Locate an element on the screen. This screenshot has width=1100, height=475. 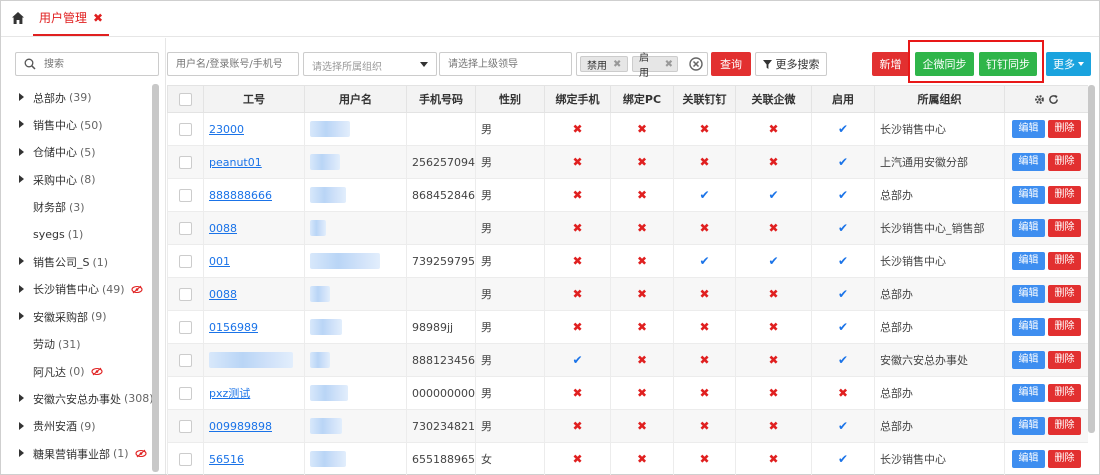
sidebar-scroll-thumb is located at coordinates (155, 278).